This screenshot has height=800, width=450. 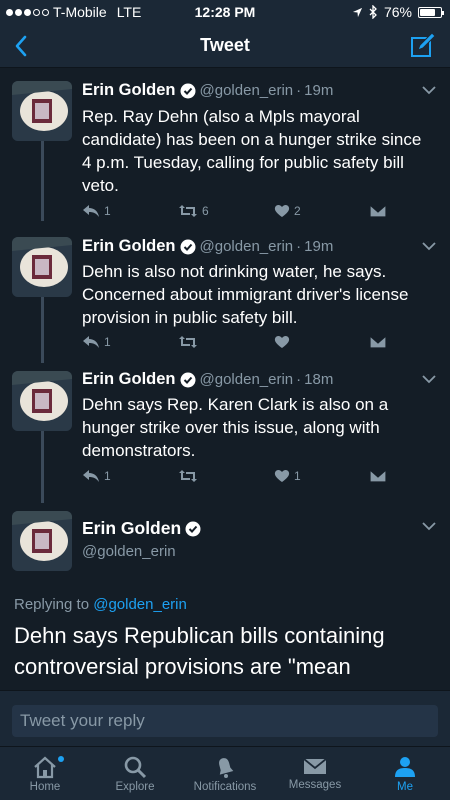 I want to click on tweet-actions: 1, so click(x=266, y=342).